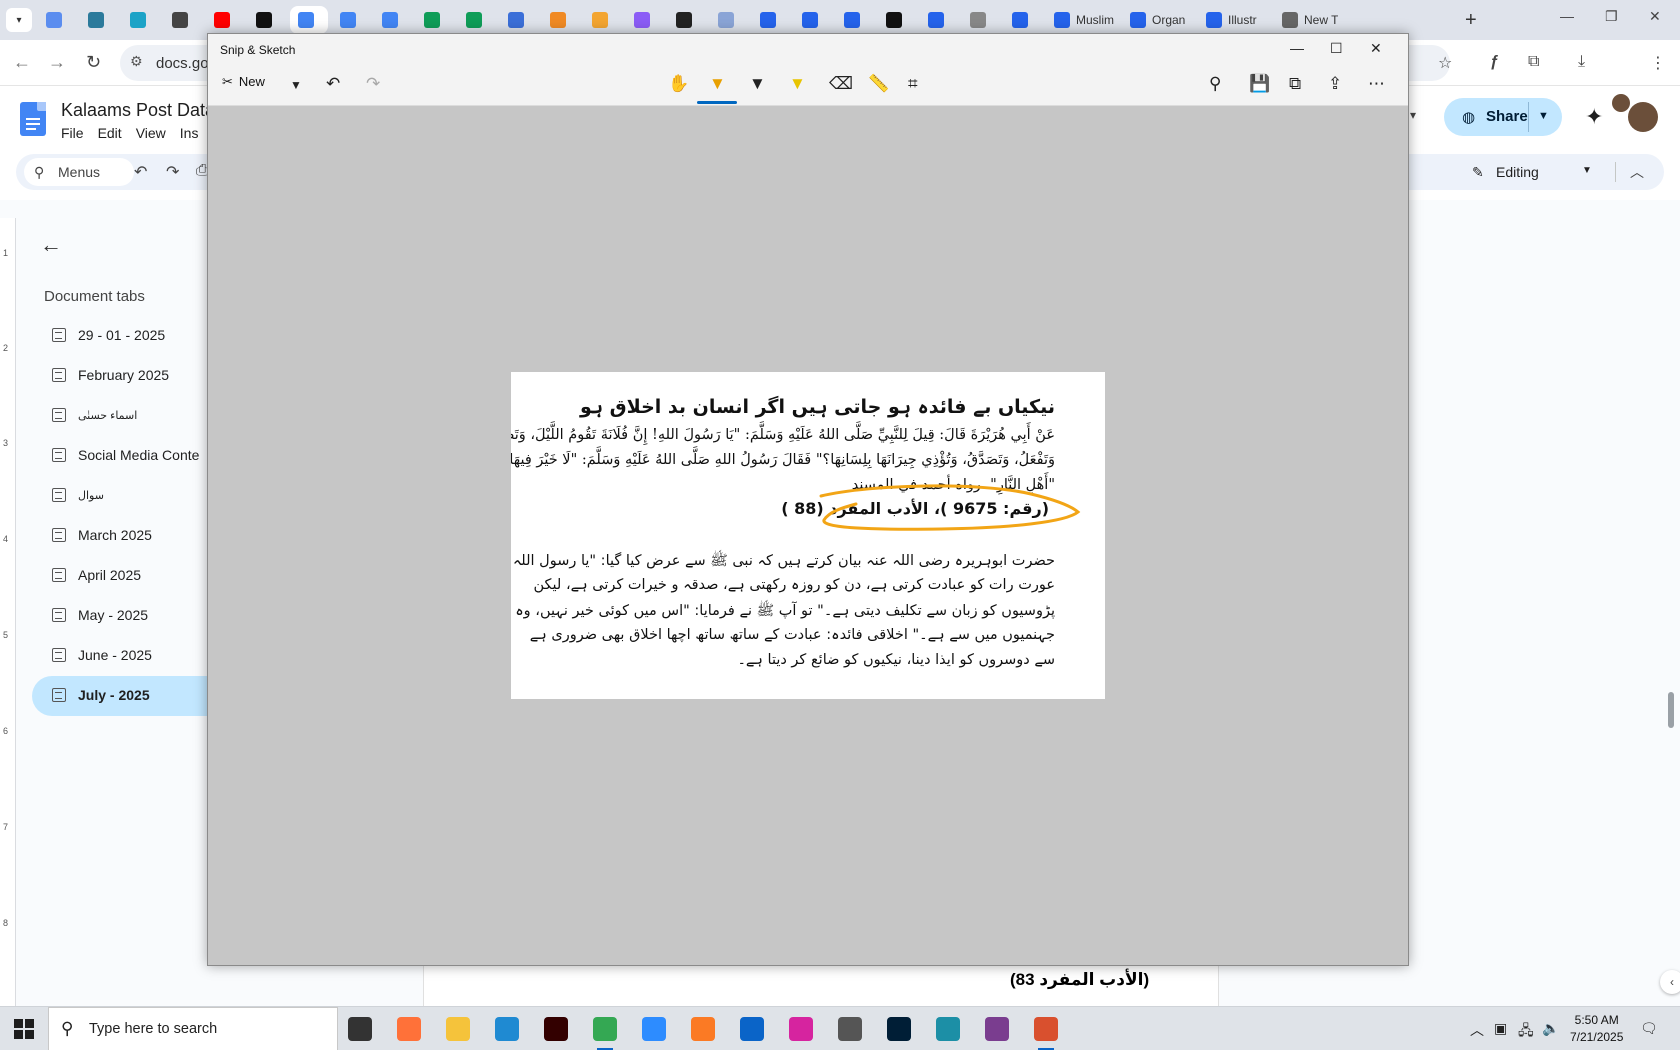  I want to click on account-avatar, so click(1643, 117).